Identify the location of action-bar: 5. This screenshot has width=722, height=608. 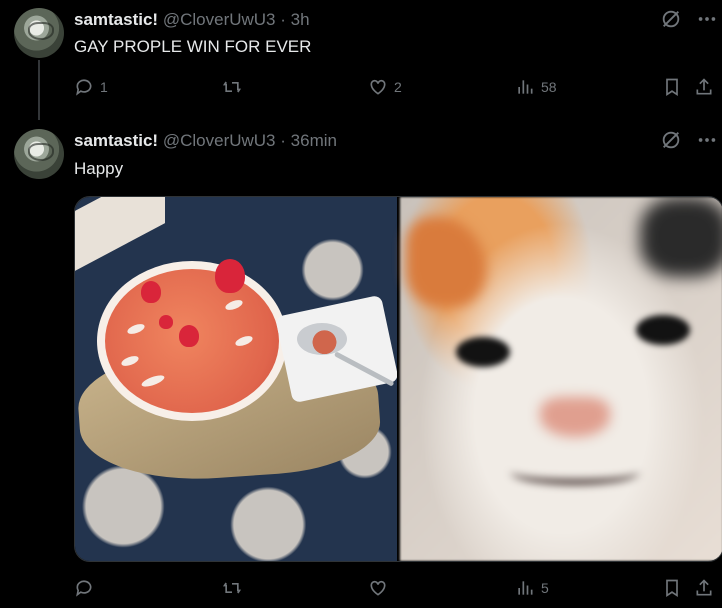
(398, 590).